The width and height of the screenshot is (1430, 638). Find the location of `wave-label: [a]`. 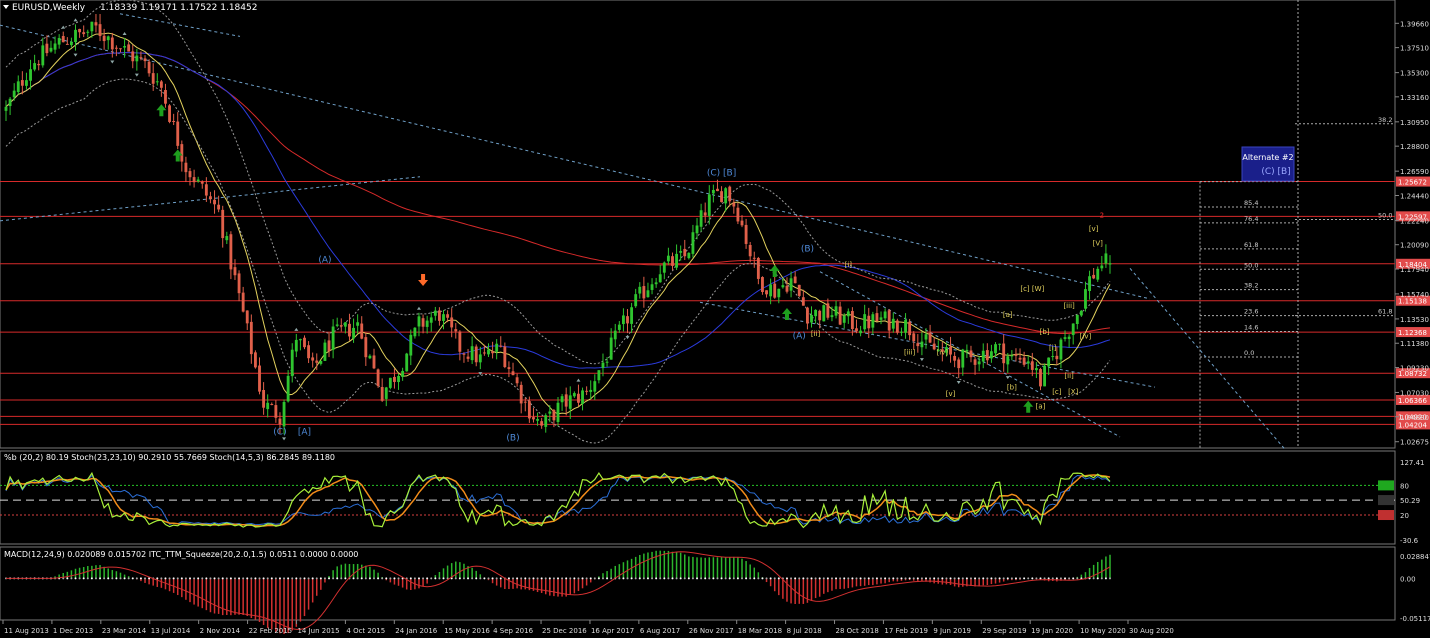

wave-label: [a] is located at coordinates (1041, 407).